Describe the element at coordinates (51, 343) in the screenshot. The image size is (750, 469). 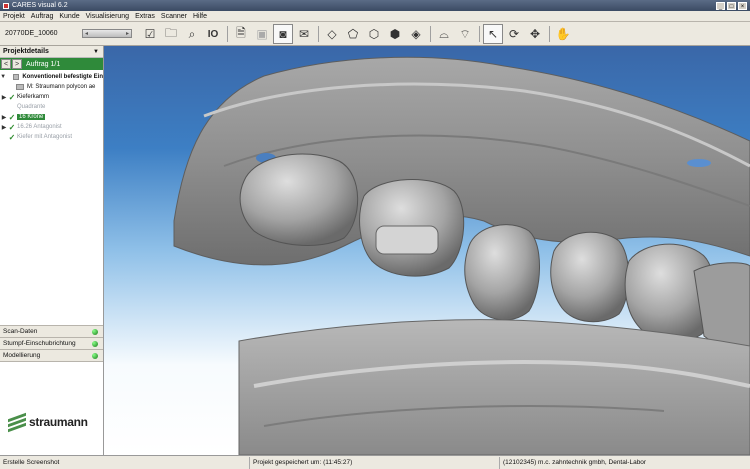
I see `panel-stumpf-einschubrichtung: Stumpf-Einschubrichtung` at that location.